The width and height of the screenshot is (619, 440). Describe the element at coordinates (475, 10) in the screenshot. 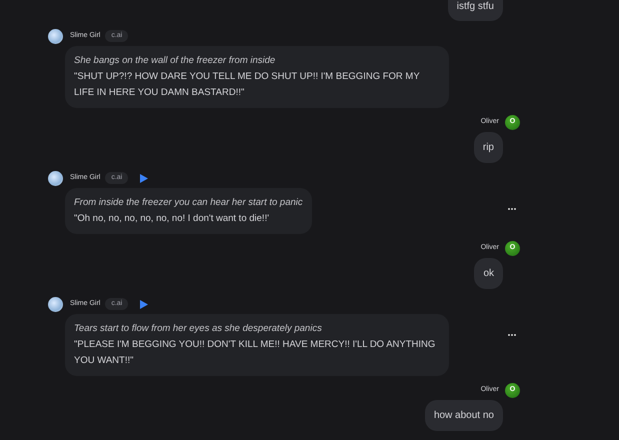

I see `user-message: istfg stfu` at that location.